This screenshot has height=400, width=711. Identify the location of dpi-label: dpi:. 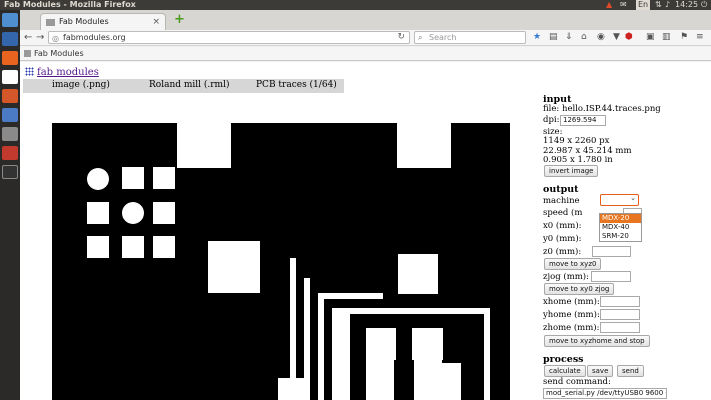
(551, 120).